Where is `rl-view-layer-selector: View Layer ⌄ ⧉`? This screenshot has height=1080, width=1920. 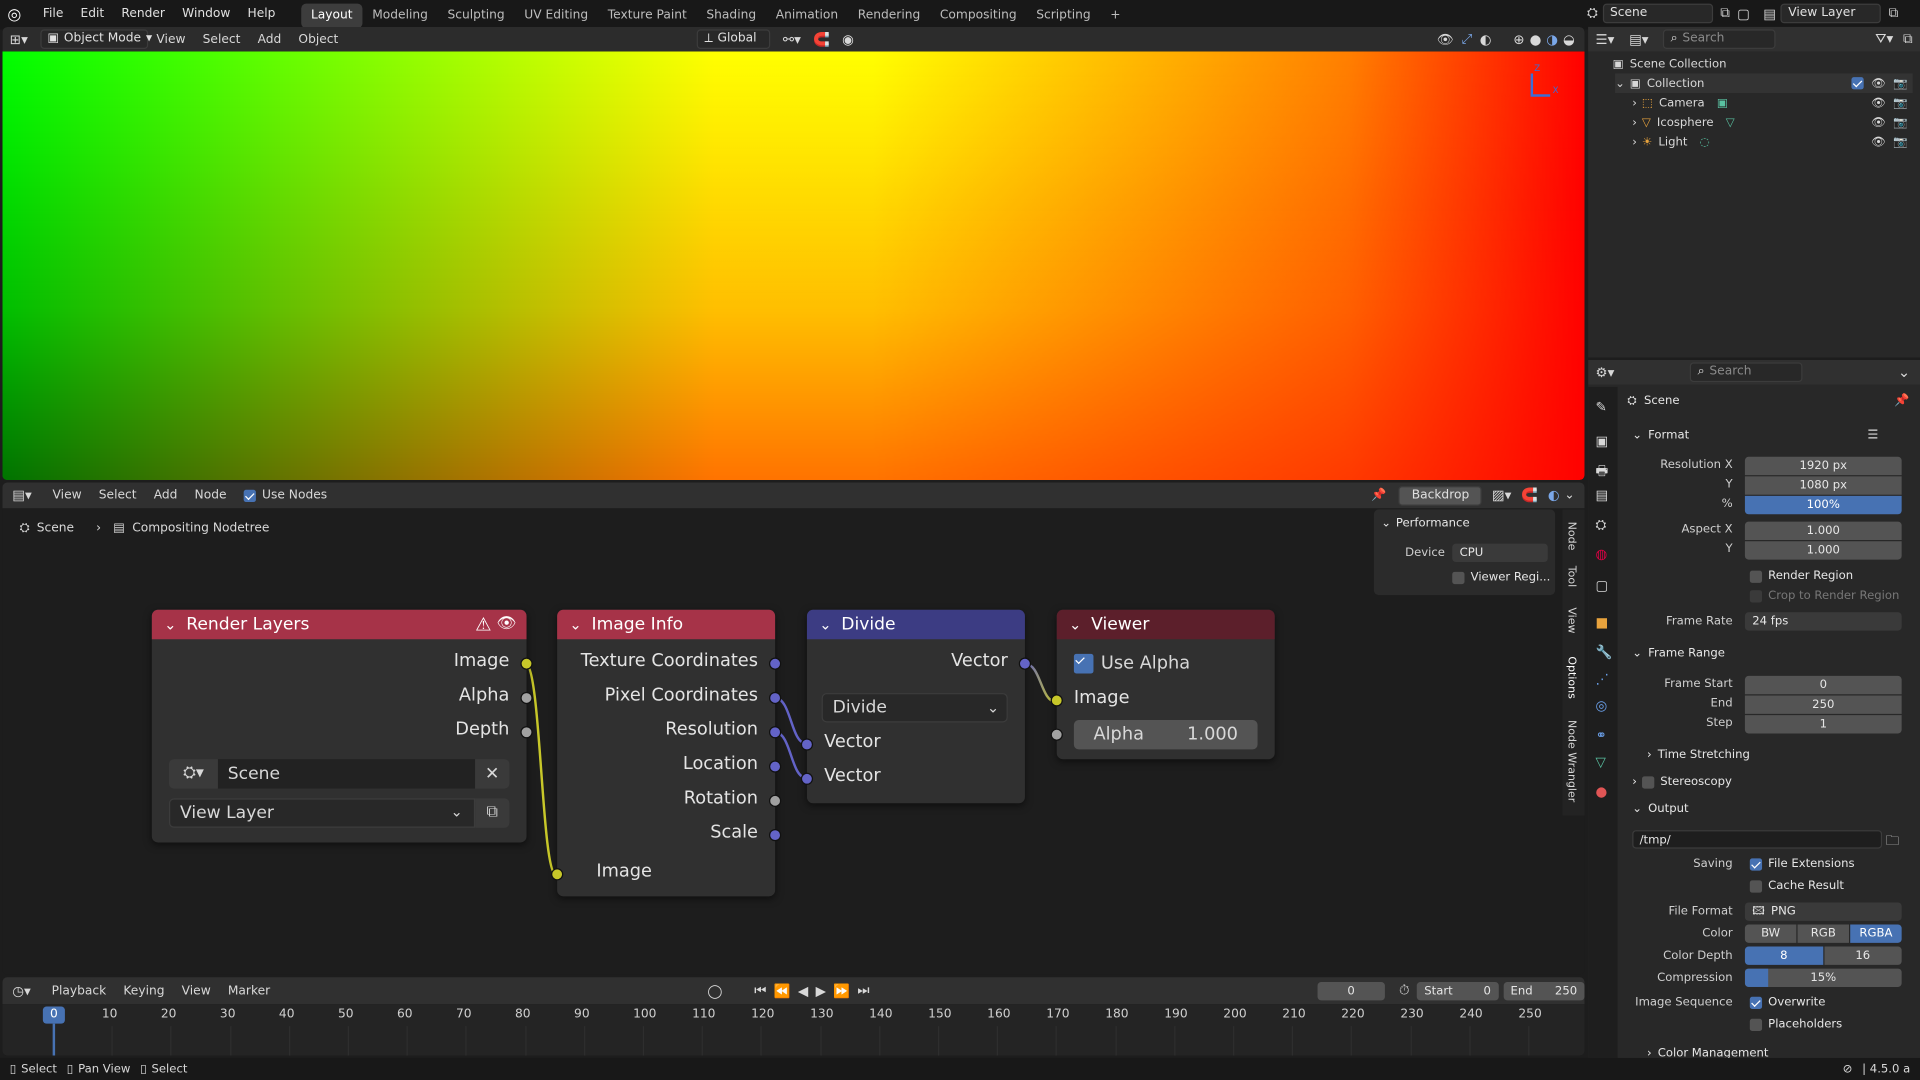 rl-view-layer-selector: View Layer ⌄ ⧉ is located at coordinates (339, 813).